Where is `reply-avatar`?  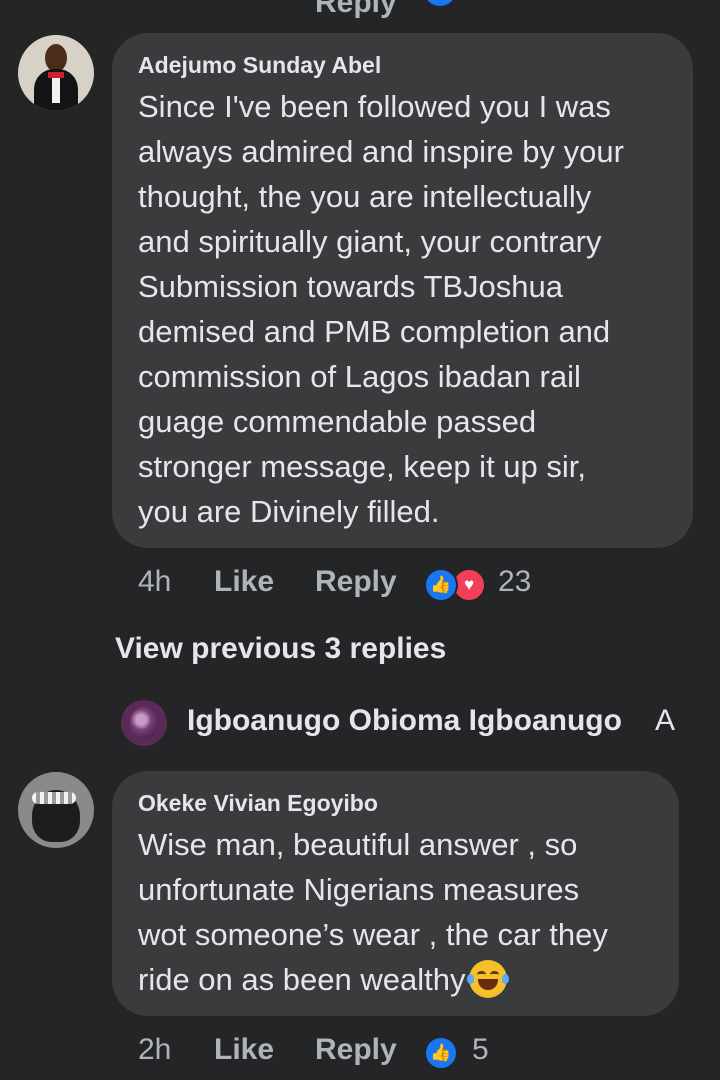 reply-avatar is located at coordinates (144, 723).